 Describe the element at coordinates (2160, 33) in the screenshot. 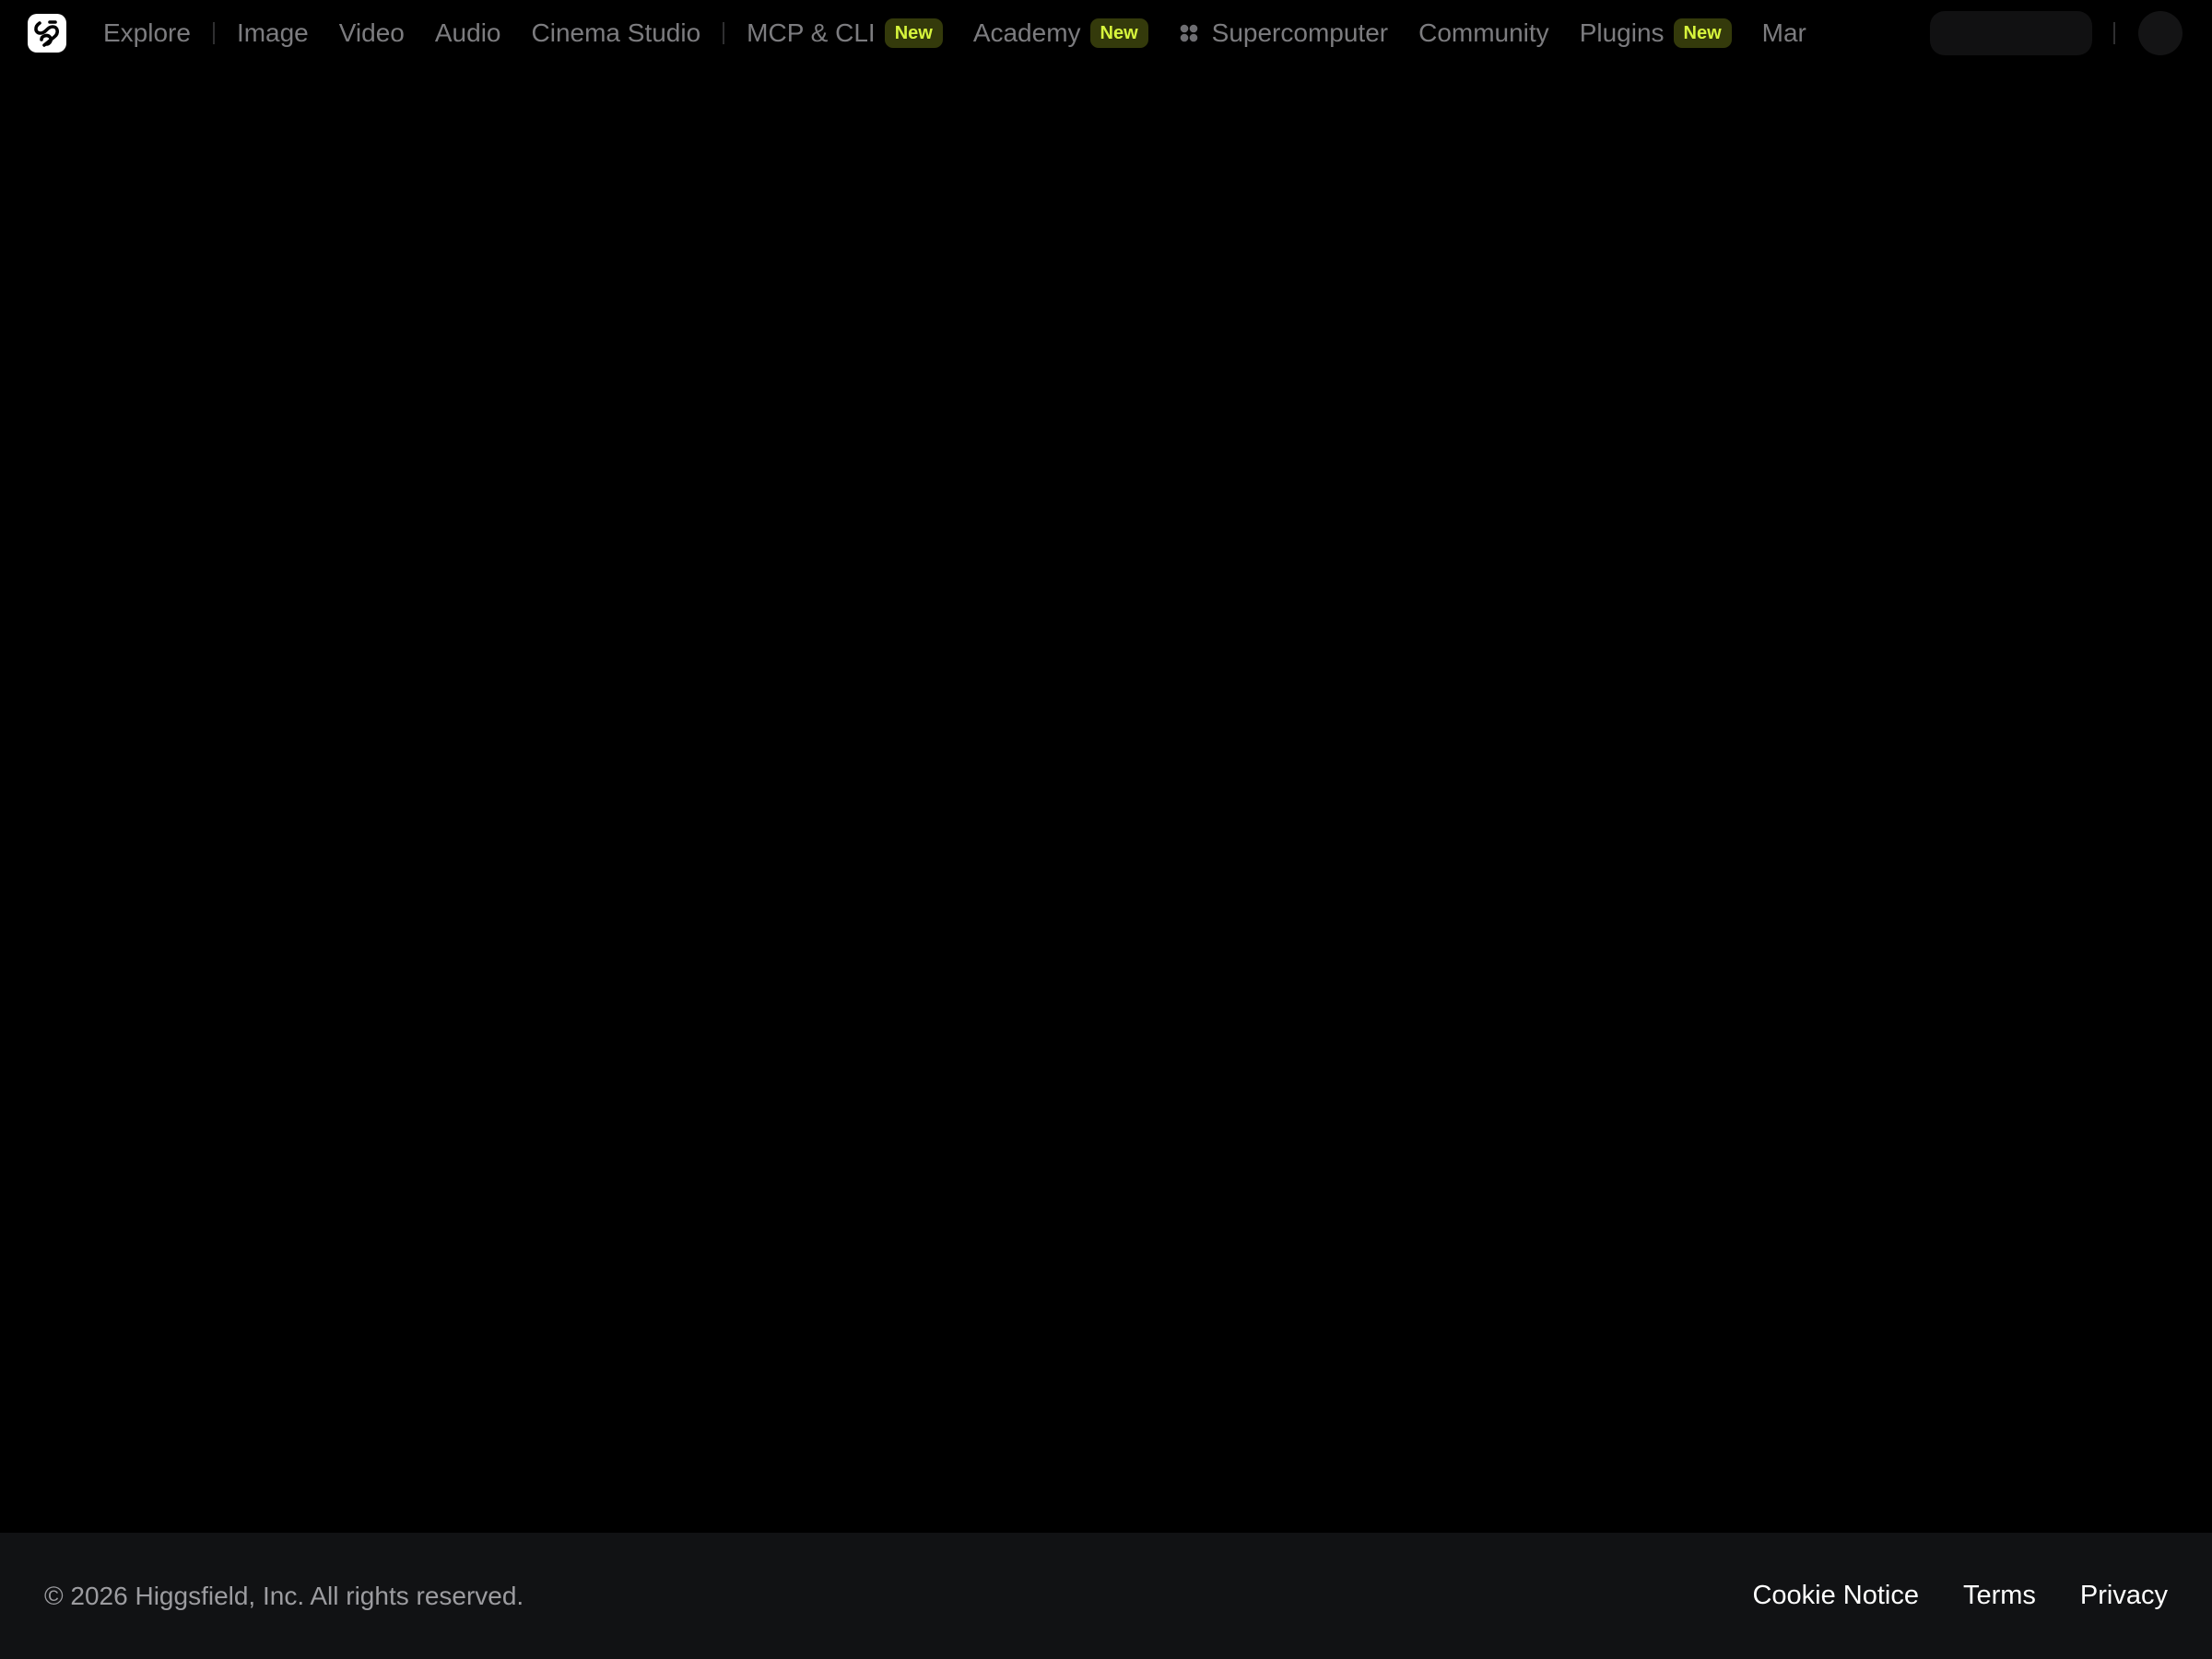

I see `avatar` at that location.